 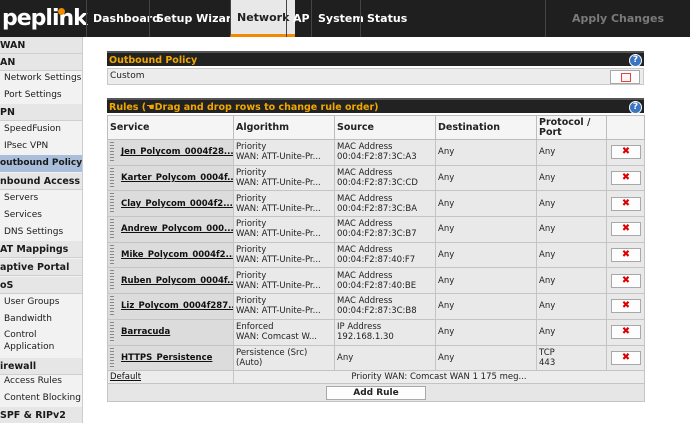 I want to click on sidebar-item-speedfusion: SpeedFusion, so click(x=41, y=129).